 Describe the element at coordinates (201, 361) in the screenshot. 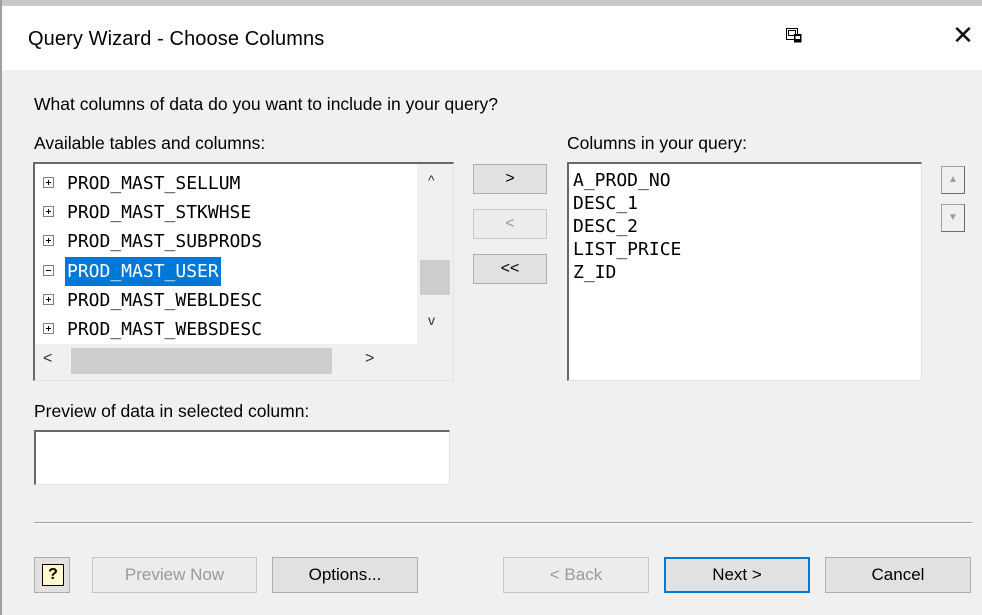

I see `horizontal-scroll-thumb` at that location.